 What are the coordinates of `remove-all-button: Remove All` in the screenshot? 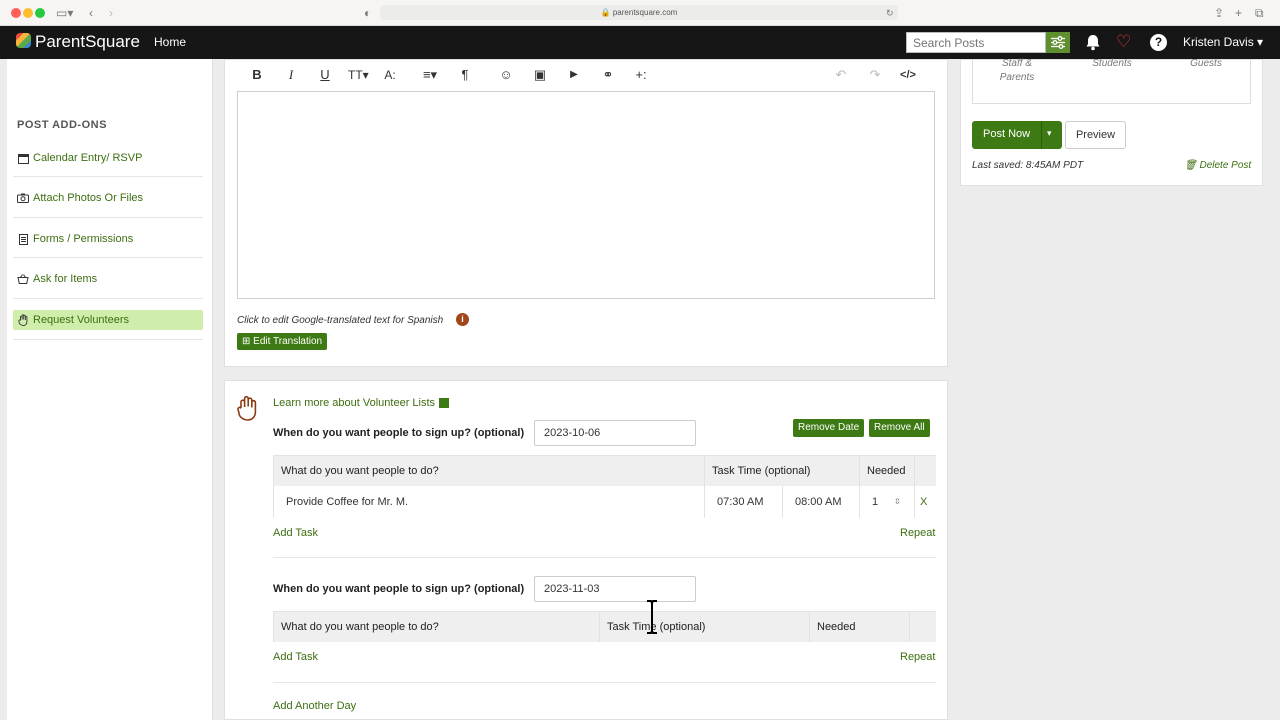 It's located at (899, 428).